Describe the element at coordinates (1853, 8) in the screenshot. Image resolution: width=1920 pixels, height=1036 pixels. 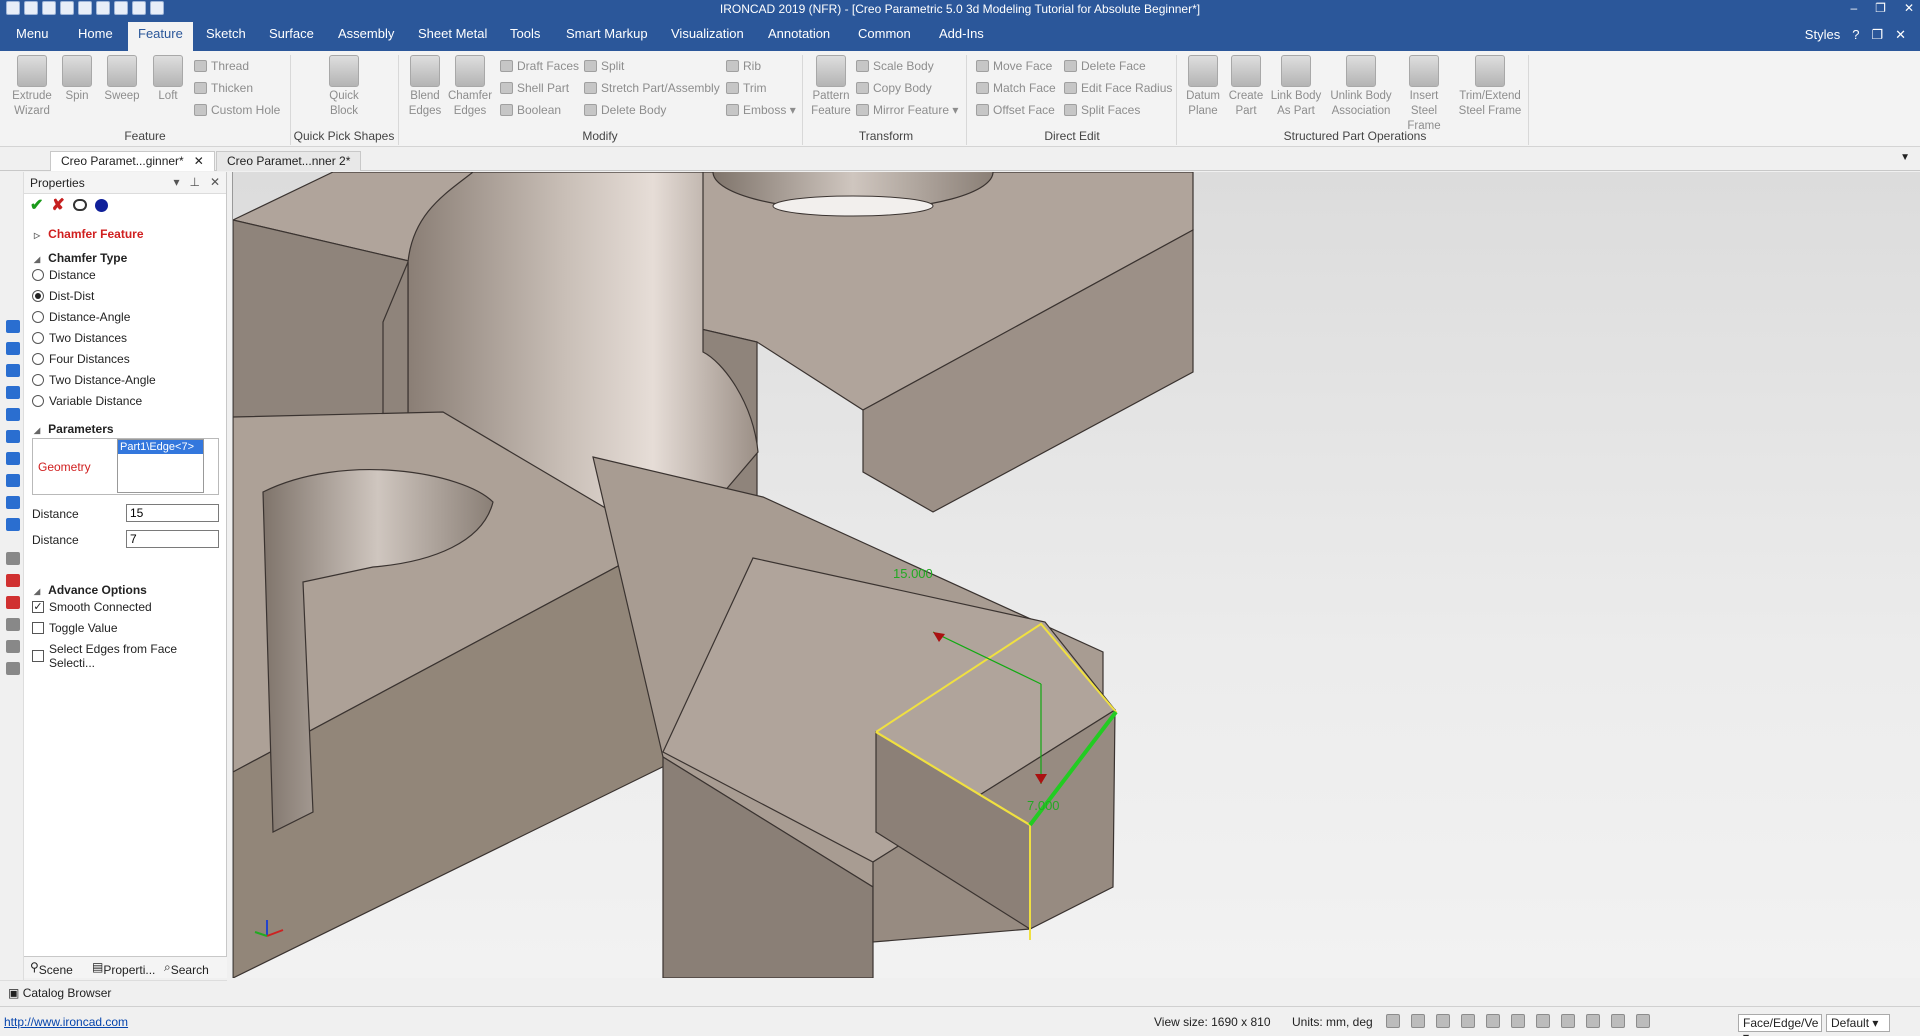
I see `minimize-icon: –` at that location.